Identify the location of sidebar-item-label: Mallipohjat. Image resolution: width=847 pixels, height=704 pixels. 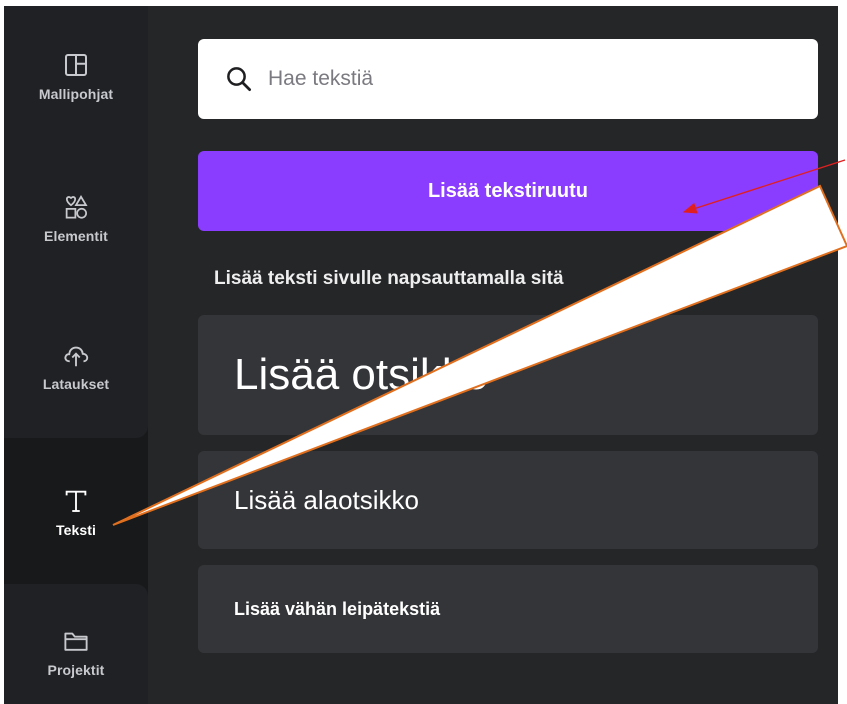
(76, 94).